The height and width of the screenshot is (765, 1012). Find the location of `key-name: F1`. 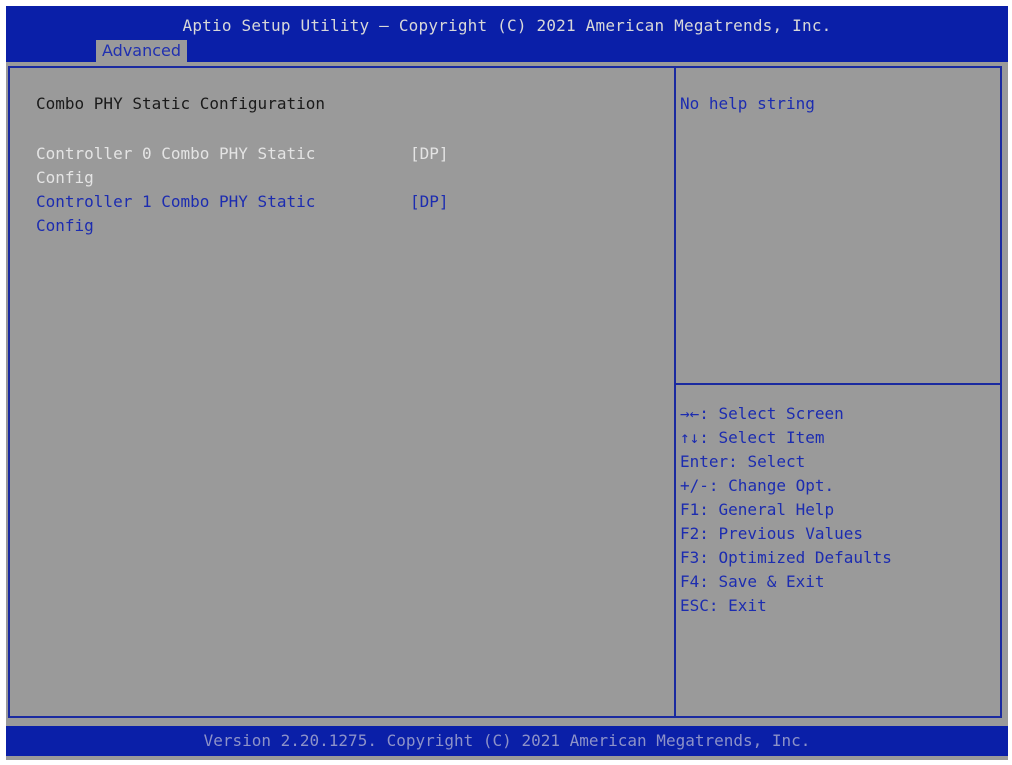

key-name: F1 is located at coordinates (690, 509).